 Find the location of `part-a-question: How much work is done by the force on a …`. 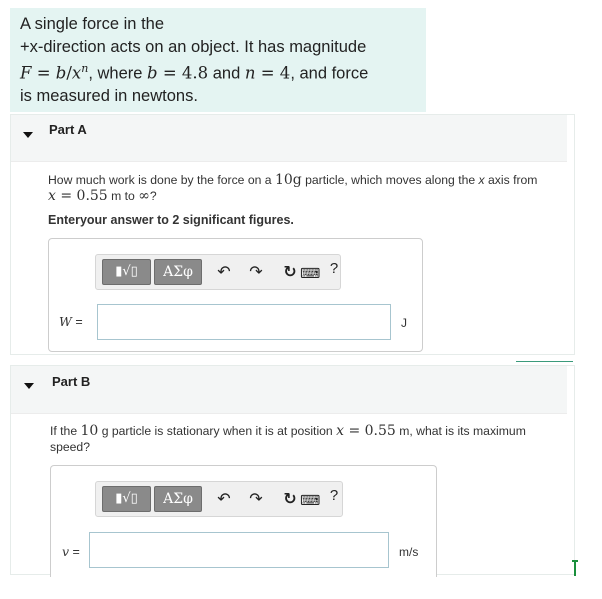

part-a-question: How much work is done by the force on a … is located at coordinates (293, 188).